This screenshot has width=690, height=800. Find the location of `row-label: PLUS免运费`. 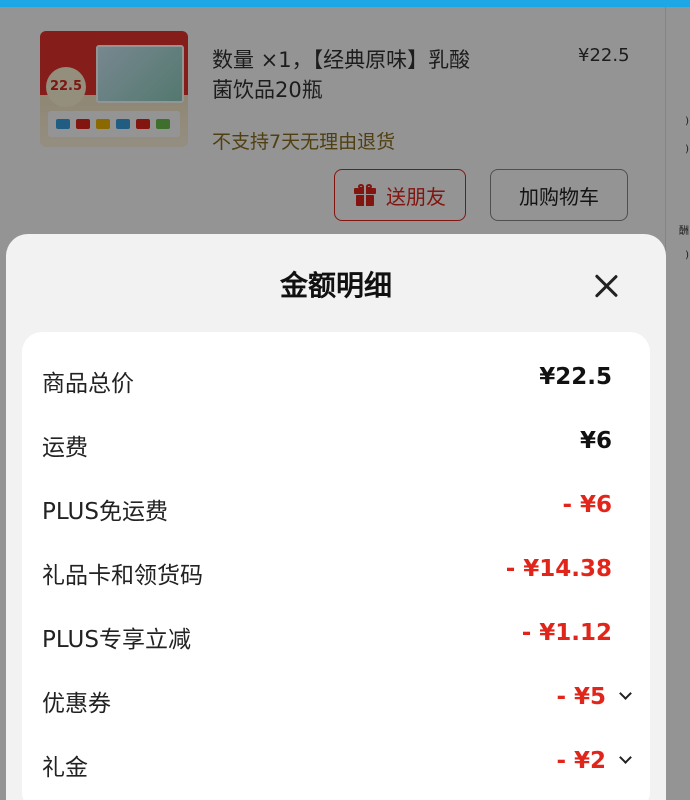

row-label: PLUS免运费 is located at coordinates (105, 512).